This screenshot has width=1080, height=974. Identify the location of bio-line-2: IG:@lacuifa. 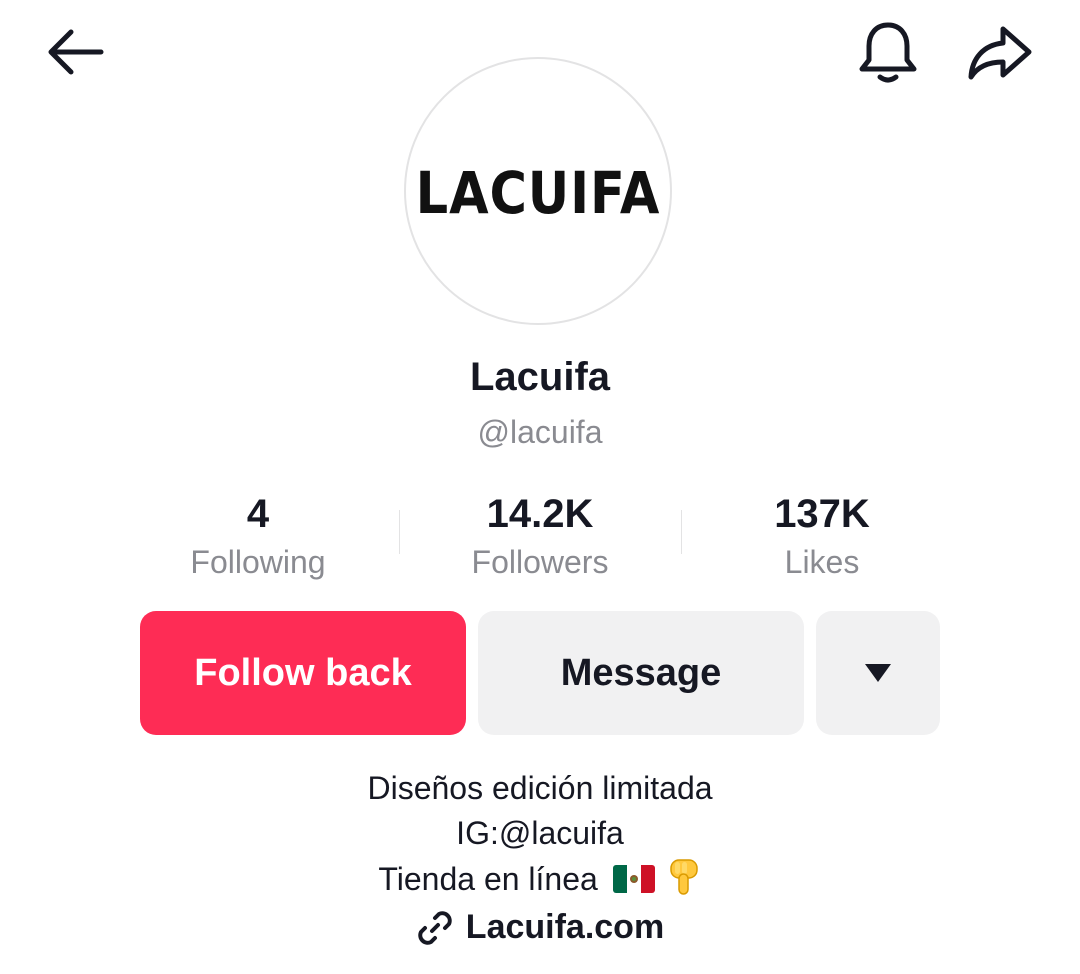
(540, 833).